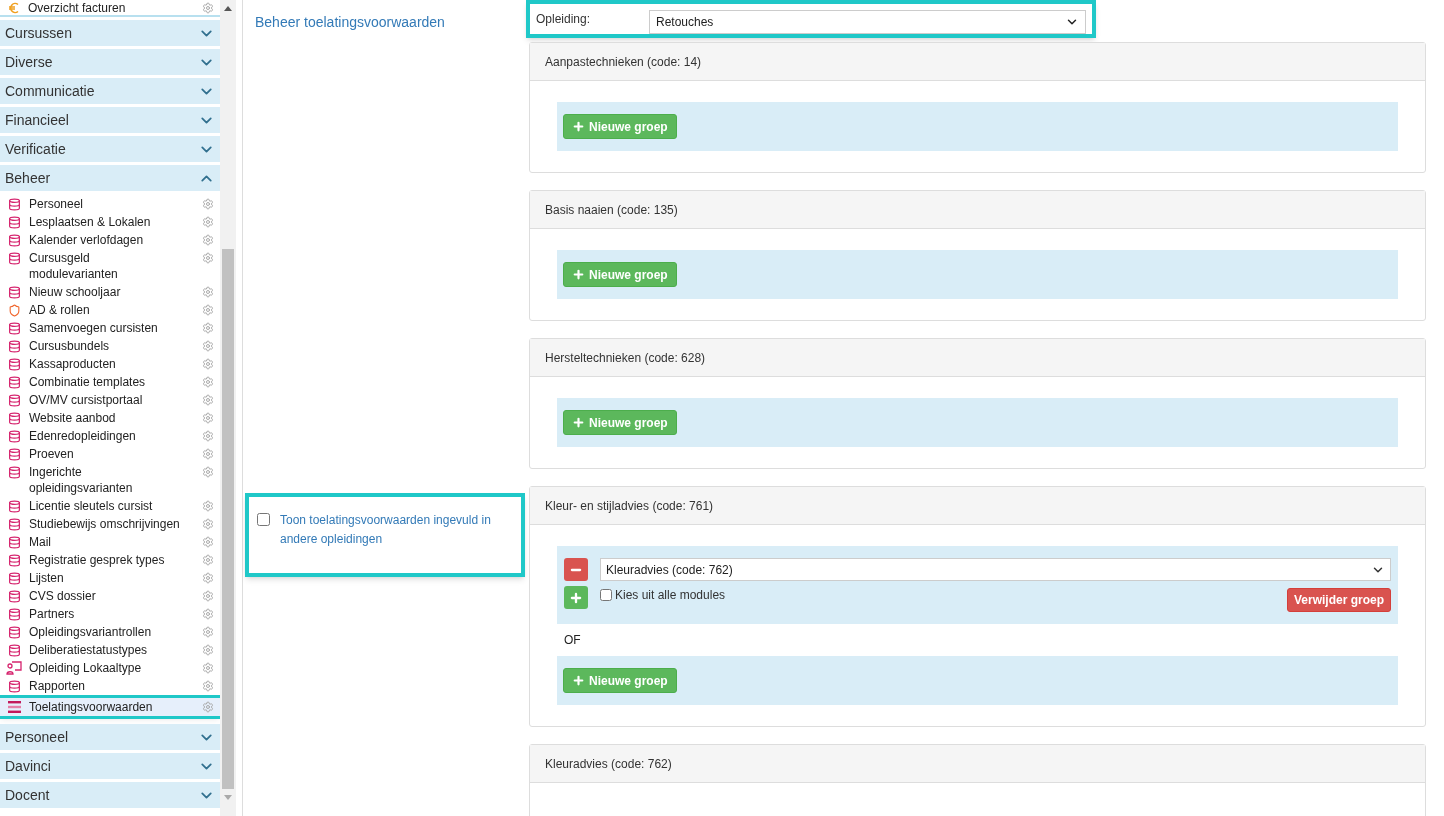 The image size is (1444, 816). Describe the element at coordinates (977, 210) in the screenshot. I see `panel-heading: Basis naaien (code: 135)` at that location.